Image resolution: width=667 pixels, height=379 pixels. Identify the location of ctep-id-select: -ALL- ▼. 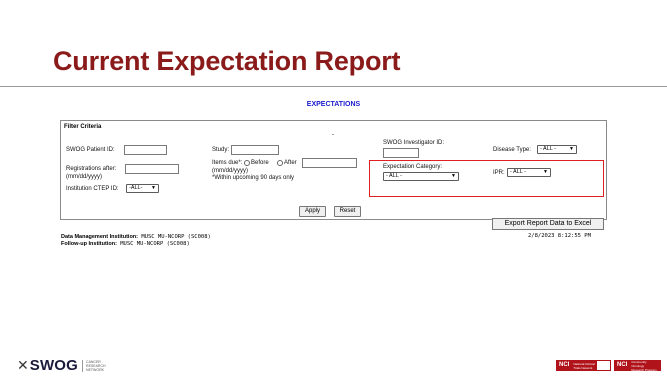
(142, 188).